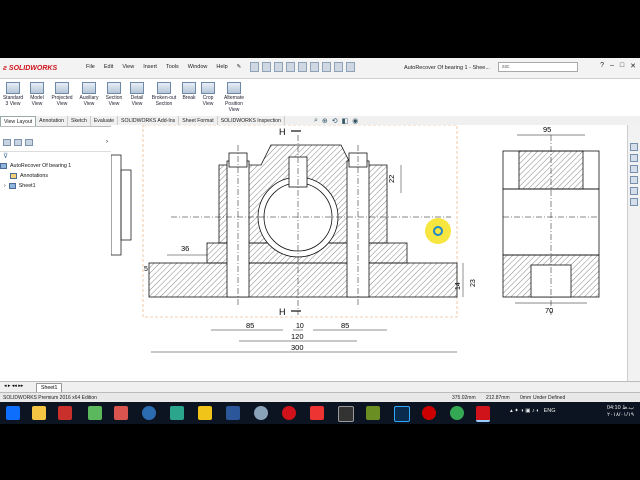 This screenshot has width=640, height=480. Describe the element at coordinates (634, 202) in the screenshot. I see `custom-properties-icon` at that location.